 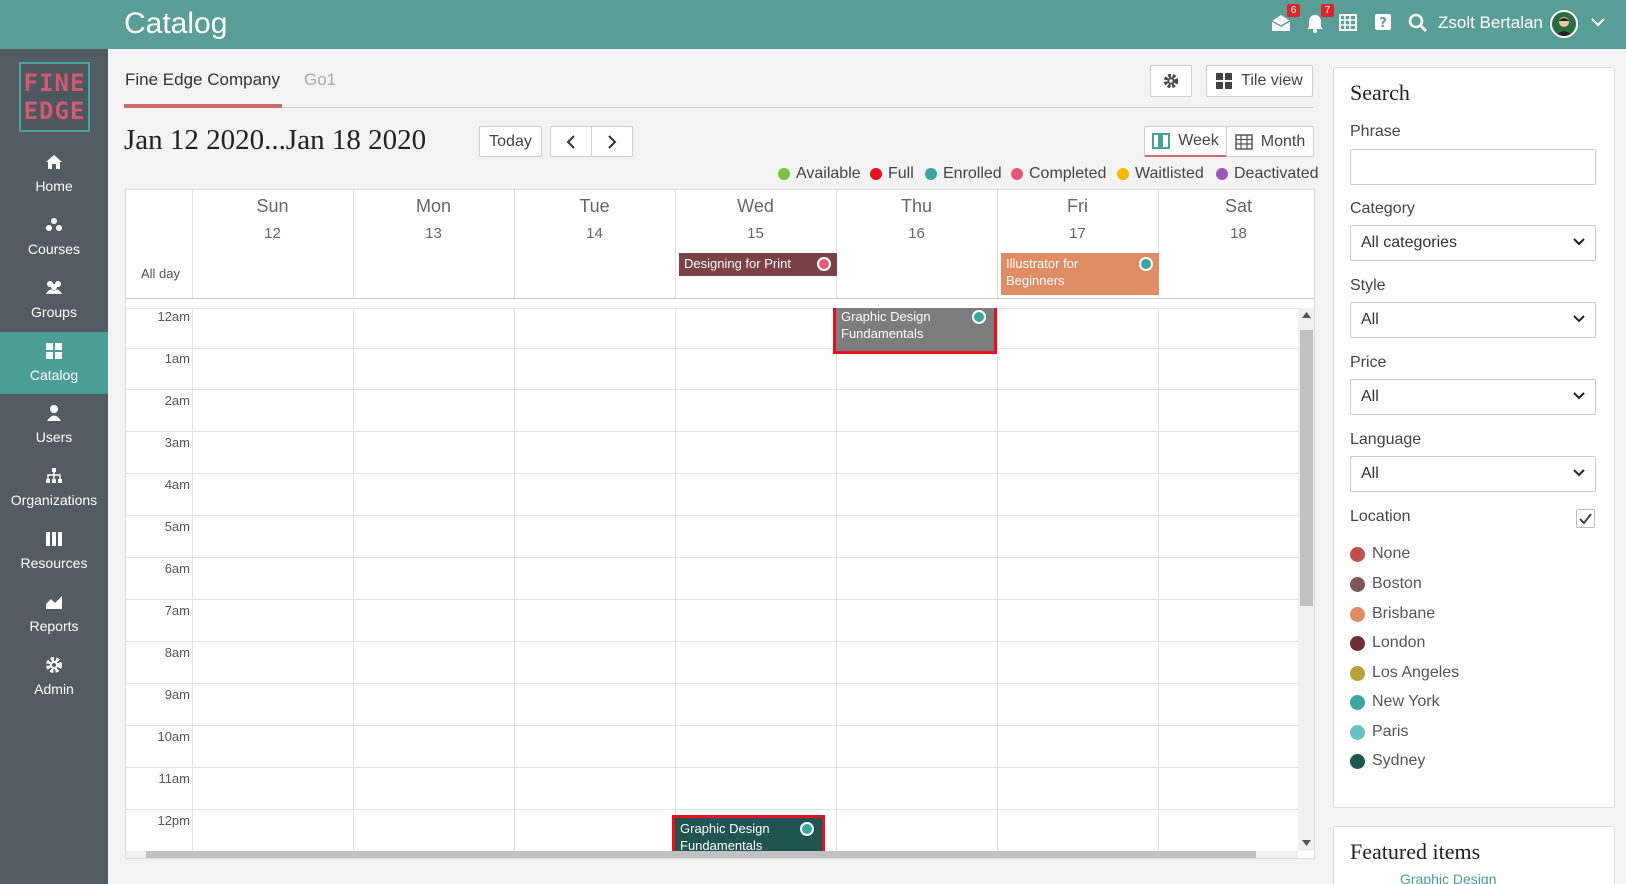 I want to click on category-select: All categories, so click(x=1473, y=243).